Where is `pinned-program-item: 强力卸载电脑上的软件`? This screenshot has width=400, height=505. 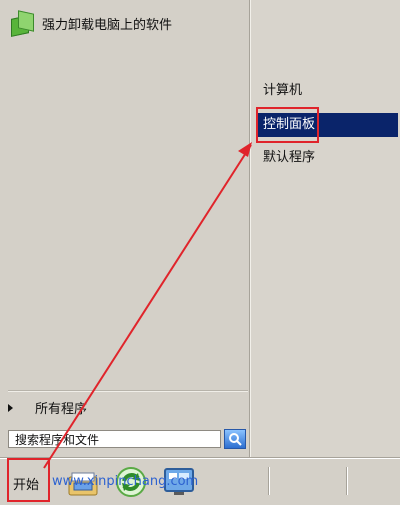 pinned-program-item: 强力卸载电脑上的软件 is located at coordinates (90, 23).